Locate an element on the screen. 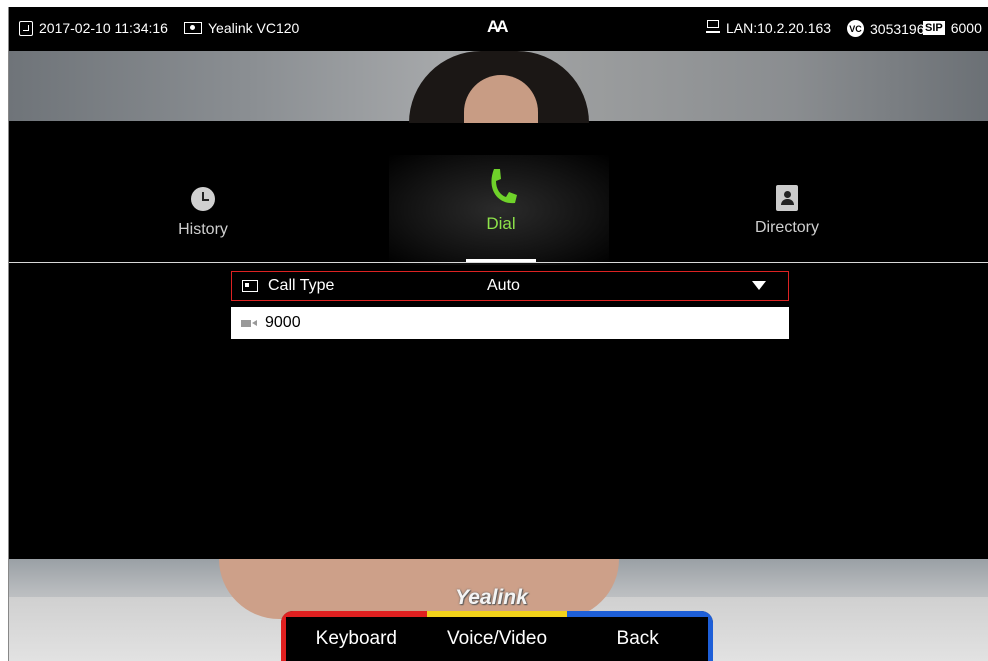 This screenshot has width=988, height=661. font-size-icon: AA is located at coordinates (497, 26).